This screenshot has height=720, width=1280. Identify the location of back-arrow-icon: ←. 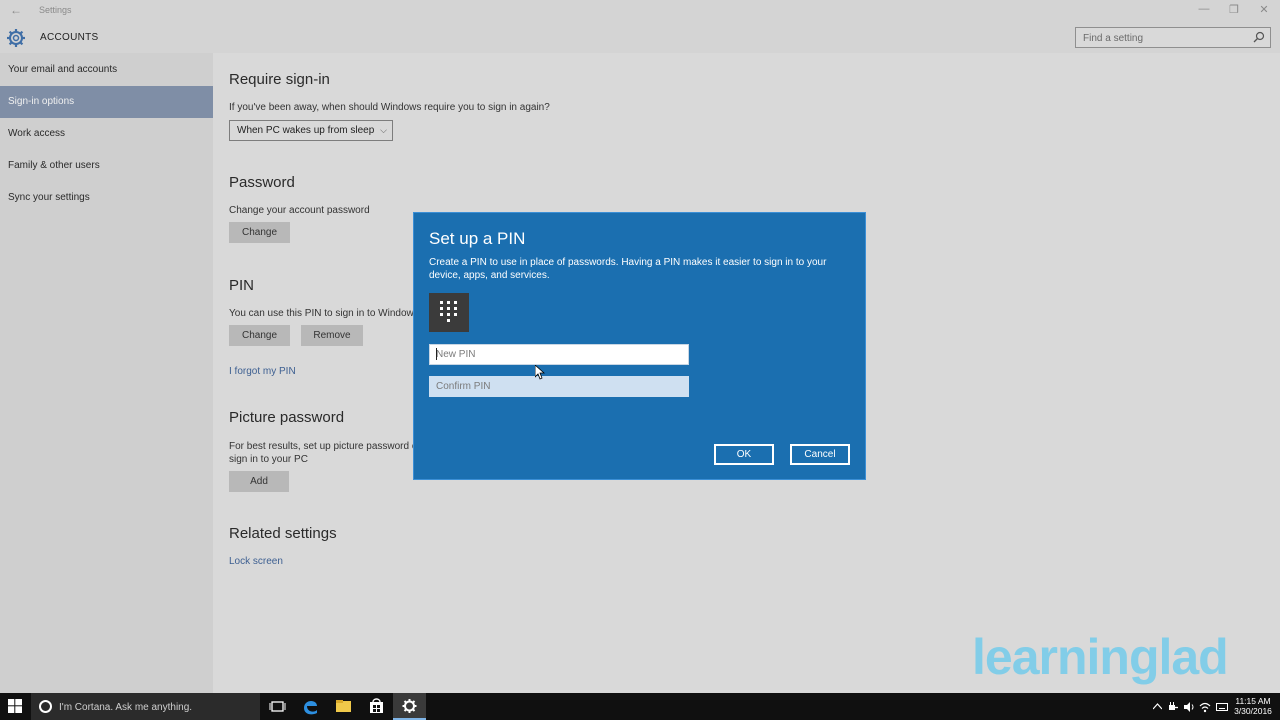
(16, 10).